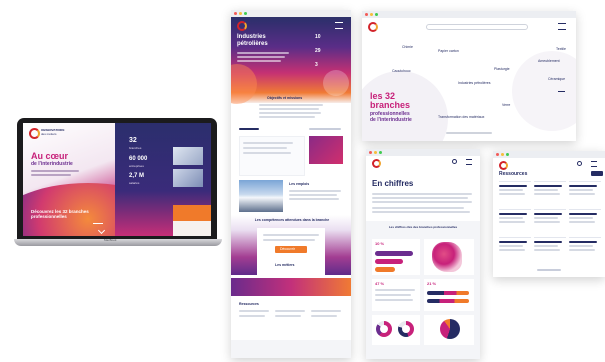 The width and height of the screenshot is (605, 362). Describe the element at coordinates (49, 134) in the screenshot. I see `logo-line2: des métiers` at that location.